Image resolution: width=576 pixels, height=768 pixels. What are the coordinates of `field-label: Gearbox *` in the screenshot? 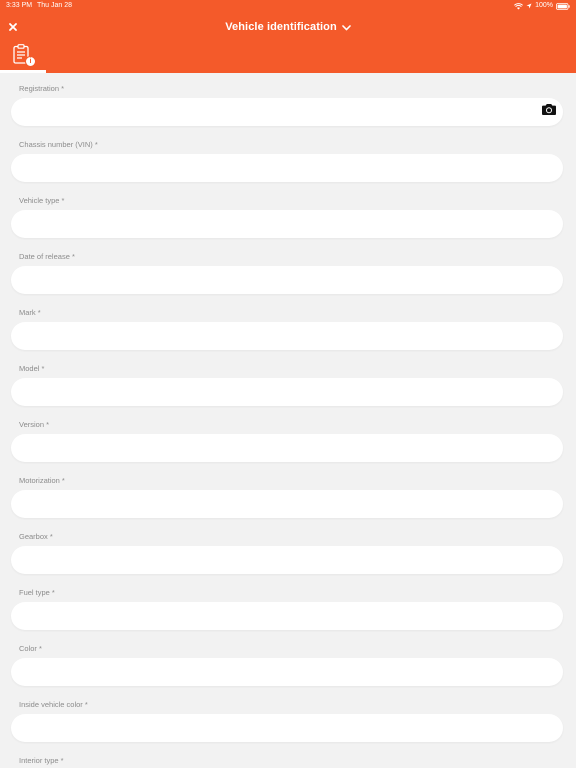 It's located at (36, 536).